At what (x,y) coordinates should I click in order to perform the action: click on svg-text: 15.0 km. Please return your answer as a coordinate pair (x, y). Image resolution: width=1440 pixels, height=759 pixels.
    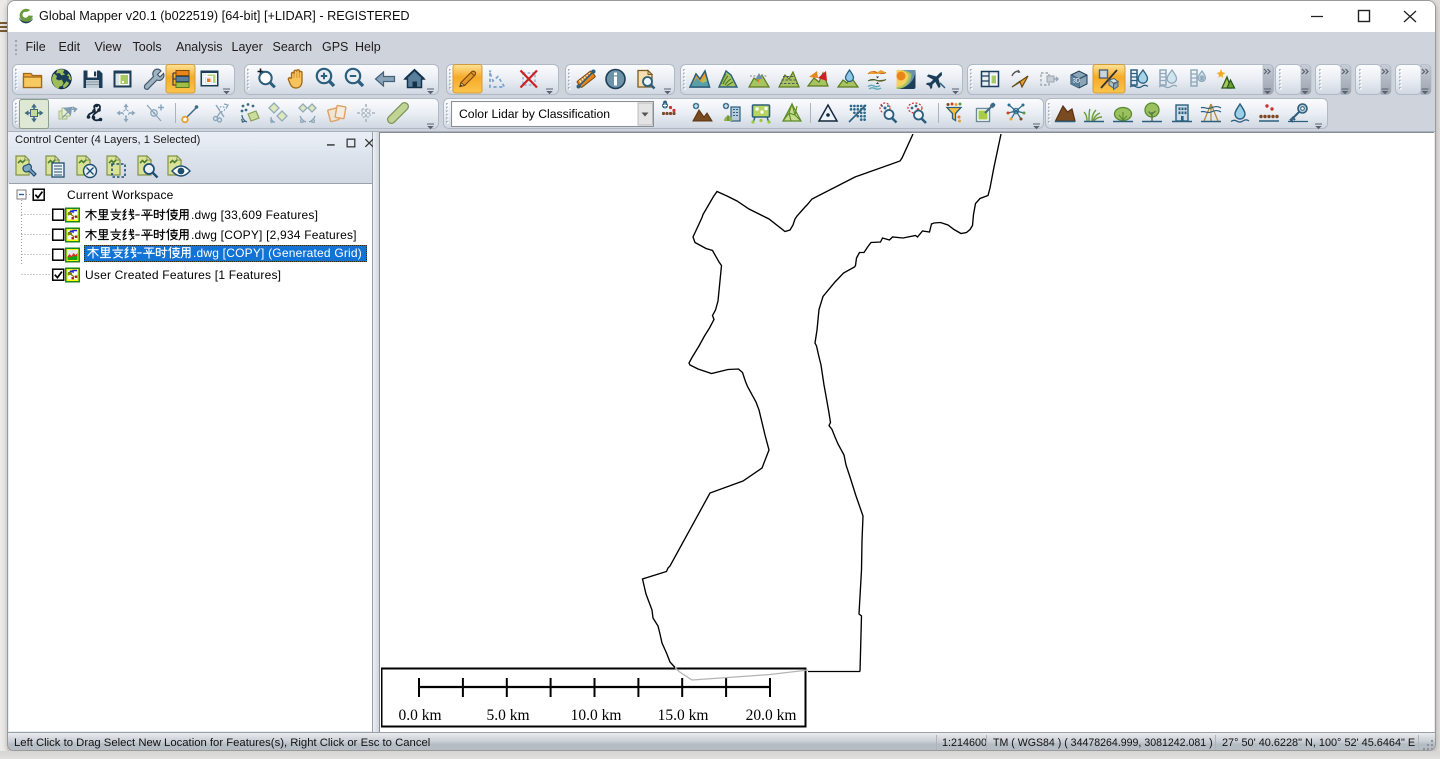
    Looking at the image, I should click on (683, 715).